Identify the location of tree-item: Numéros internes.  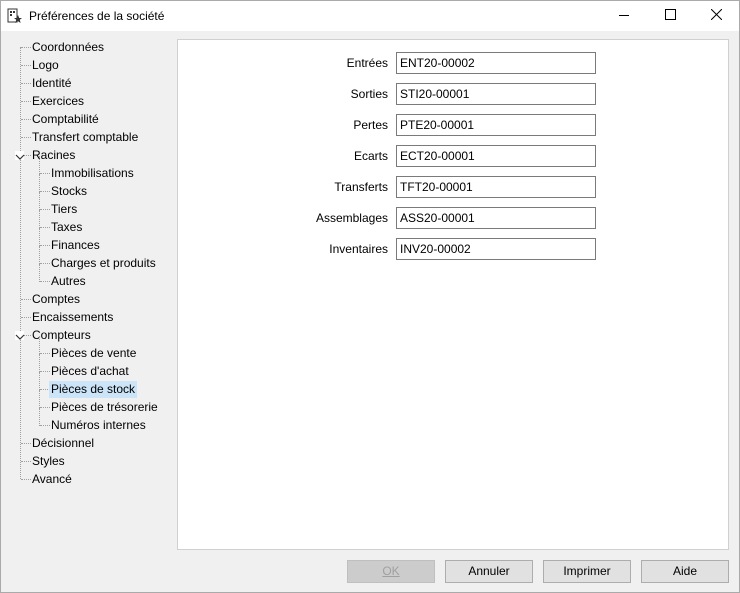
(98, 425).